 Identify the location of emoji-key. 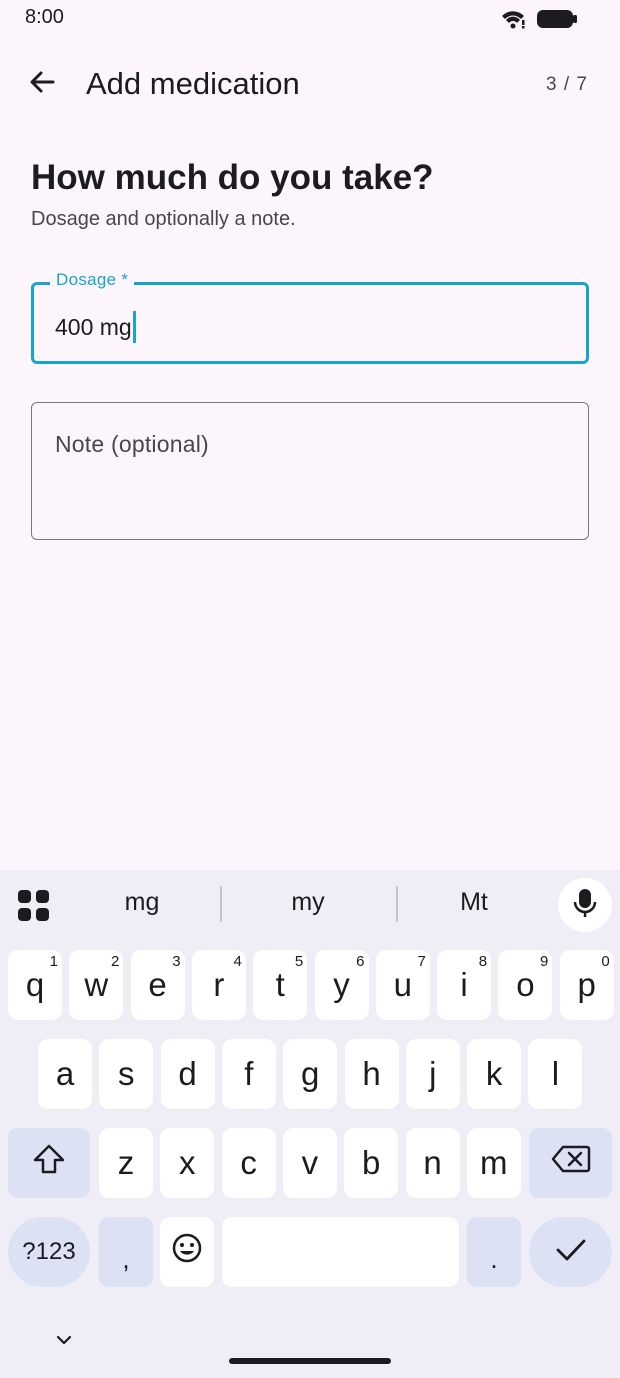
(187, 1252).